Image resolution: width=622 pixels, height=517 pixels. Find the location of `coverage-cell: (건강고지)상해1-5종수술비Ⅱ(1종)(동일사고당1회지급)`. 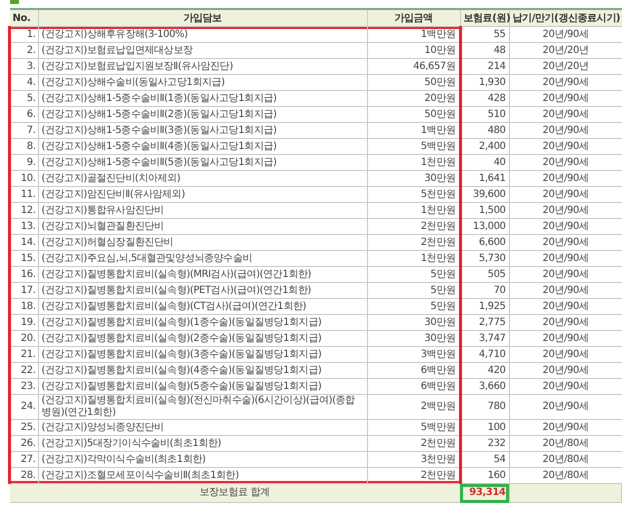

coverage-cell: (건강고지)상해1-5종수술비Ⅱ(1종)(동일사고당1회지급) is located at coordinates (202, 98).